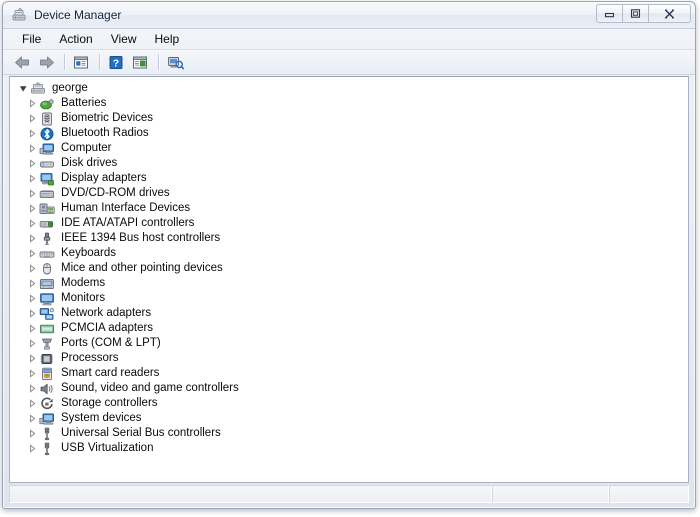  I want to click on menu-bar: File Action View Help, so click(349, 39).